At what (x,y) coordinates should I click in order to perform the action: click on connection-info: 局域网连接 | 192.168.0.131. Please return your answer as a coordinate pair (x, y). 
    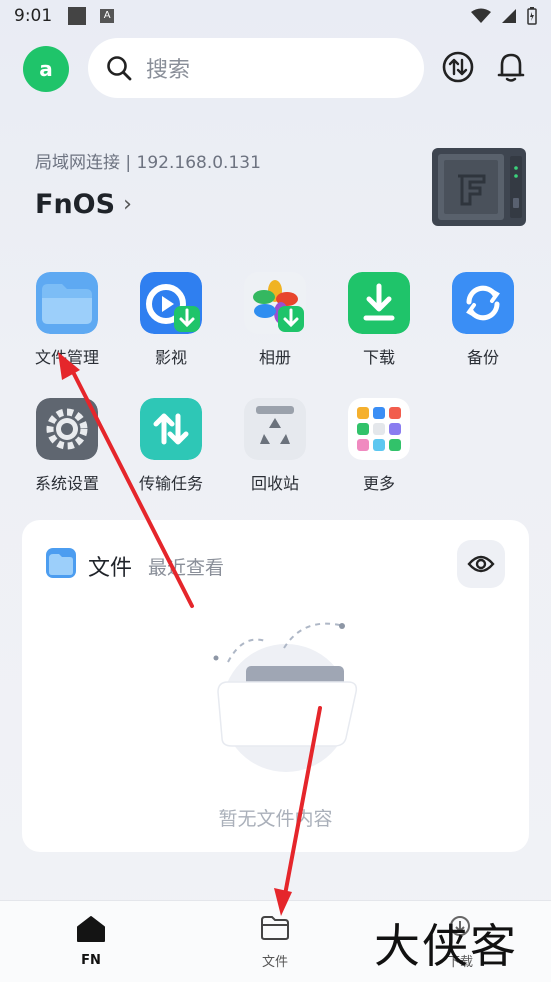
    Looking at the image, I should click on (148, 163).